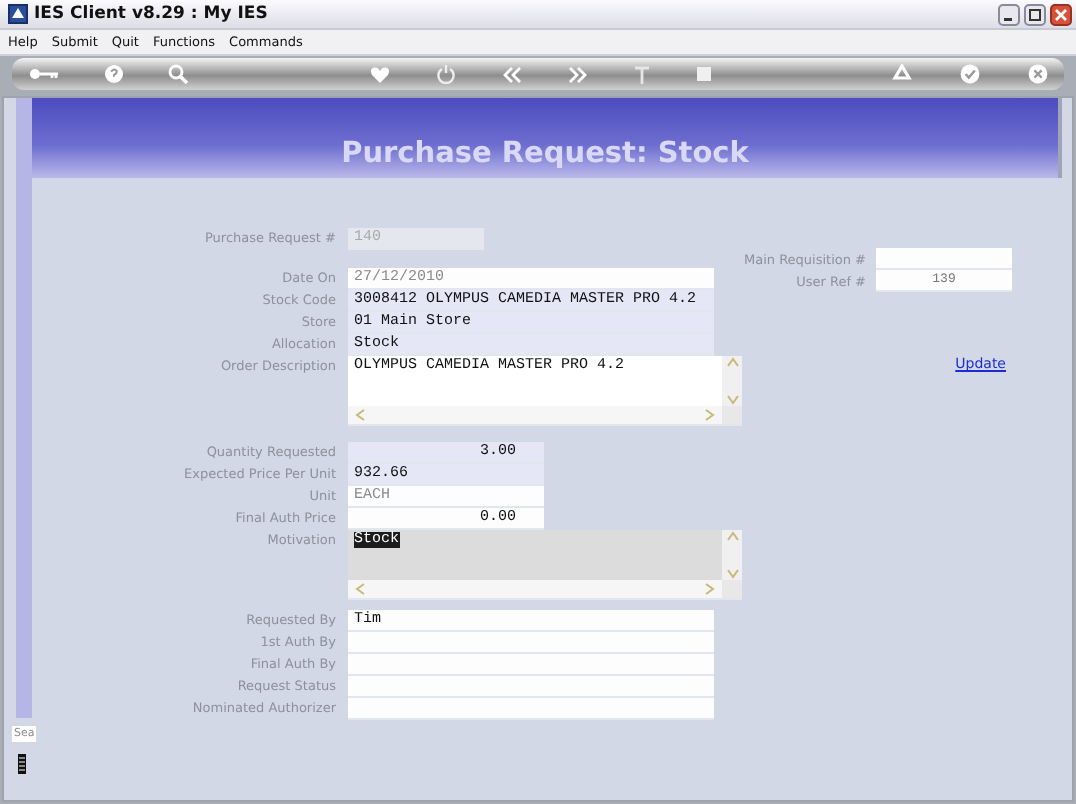  I want to click on heart-icon, so click(379, 74).